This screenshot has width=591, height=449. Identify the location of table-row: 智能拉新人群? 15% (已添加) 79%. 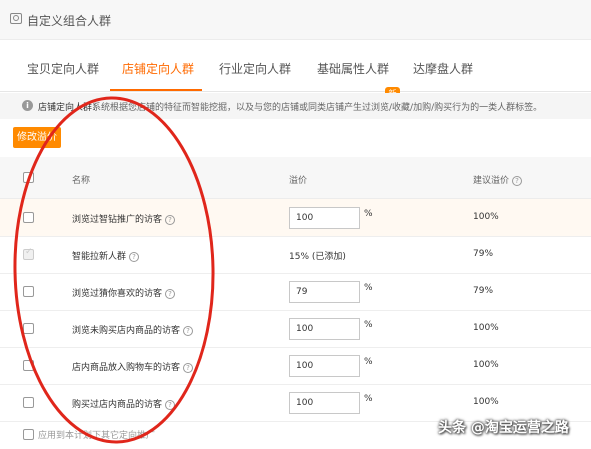
(295, 255).